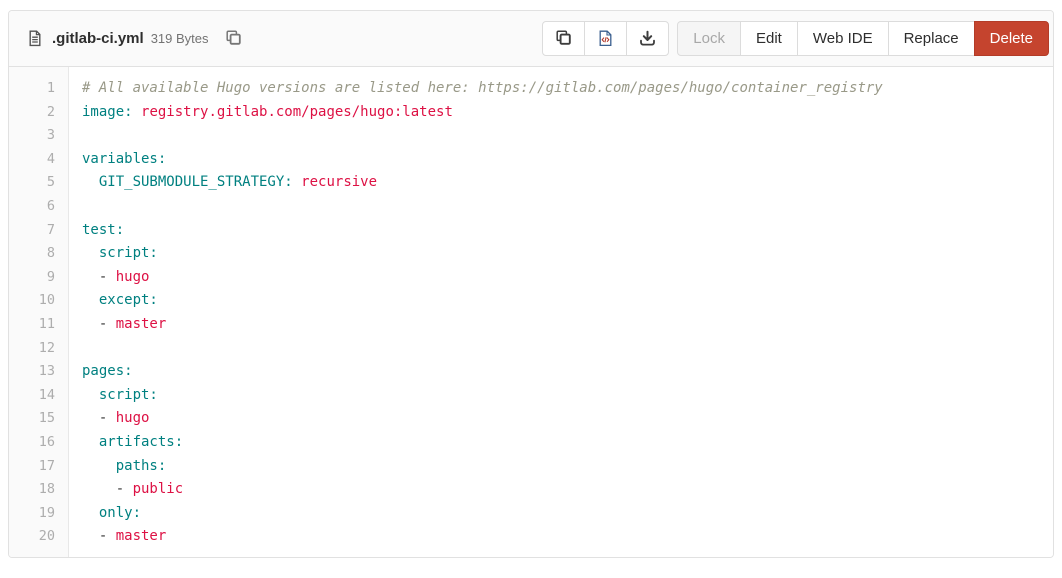 Image resolution: width=1062 pixels, height=578 pixels. Describe the element at coordinates (32, 443) in the screenshot. I see `line-number-link: 16` at that location.